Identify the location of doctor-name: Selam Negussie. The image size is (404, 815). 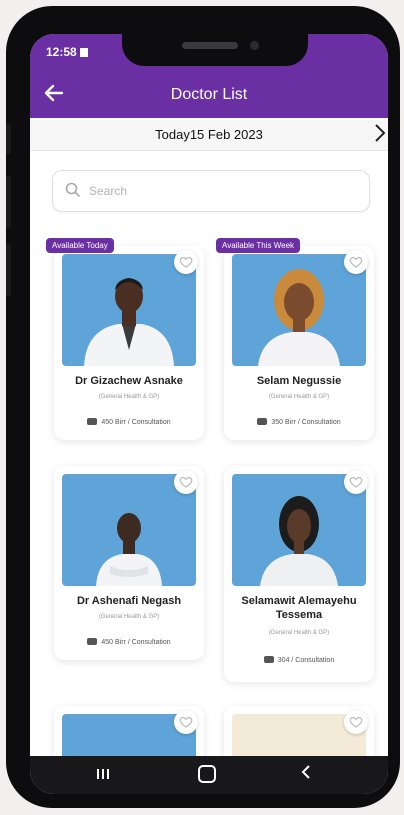
(299, 381).